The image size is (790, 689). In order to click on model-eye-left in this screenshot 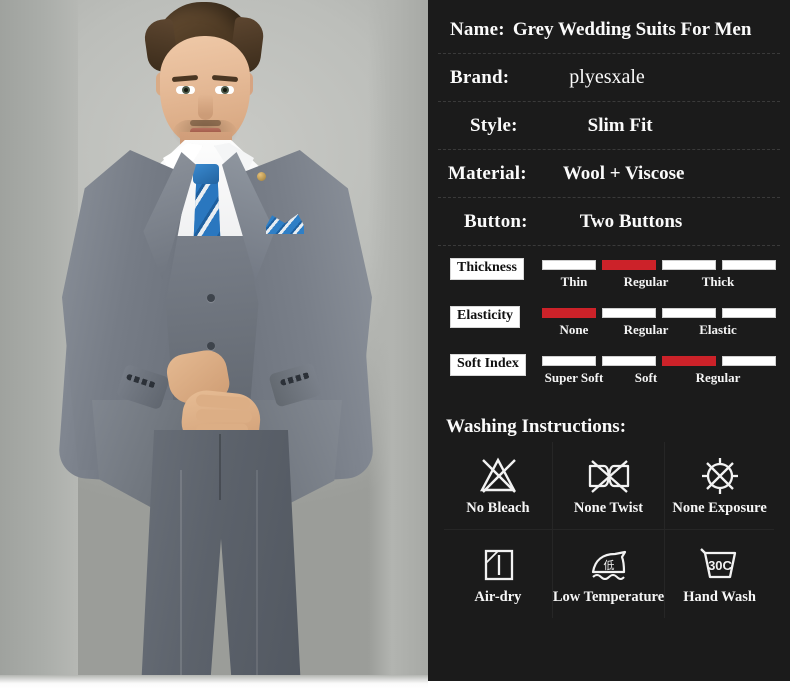, I will do `click(185, 90)`.